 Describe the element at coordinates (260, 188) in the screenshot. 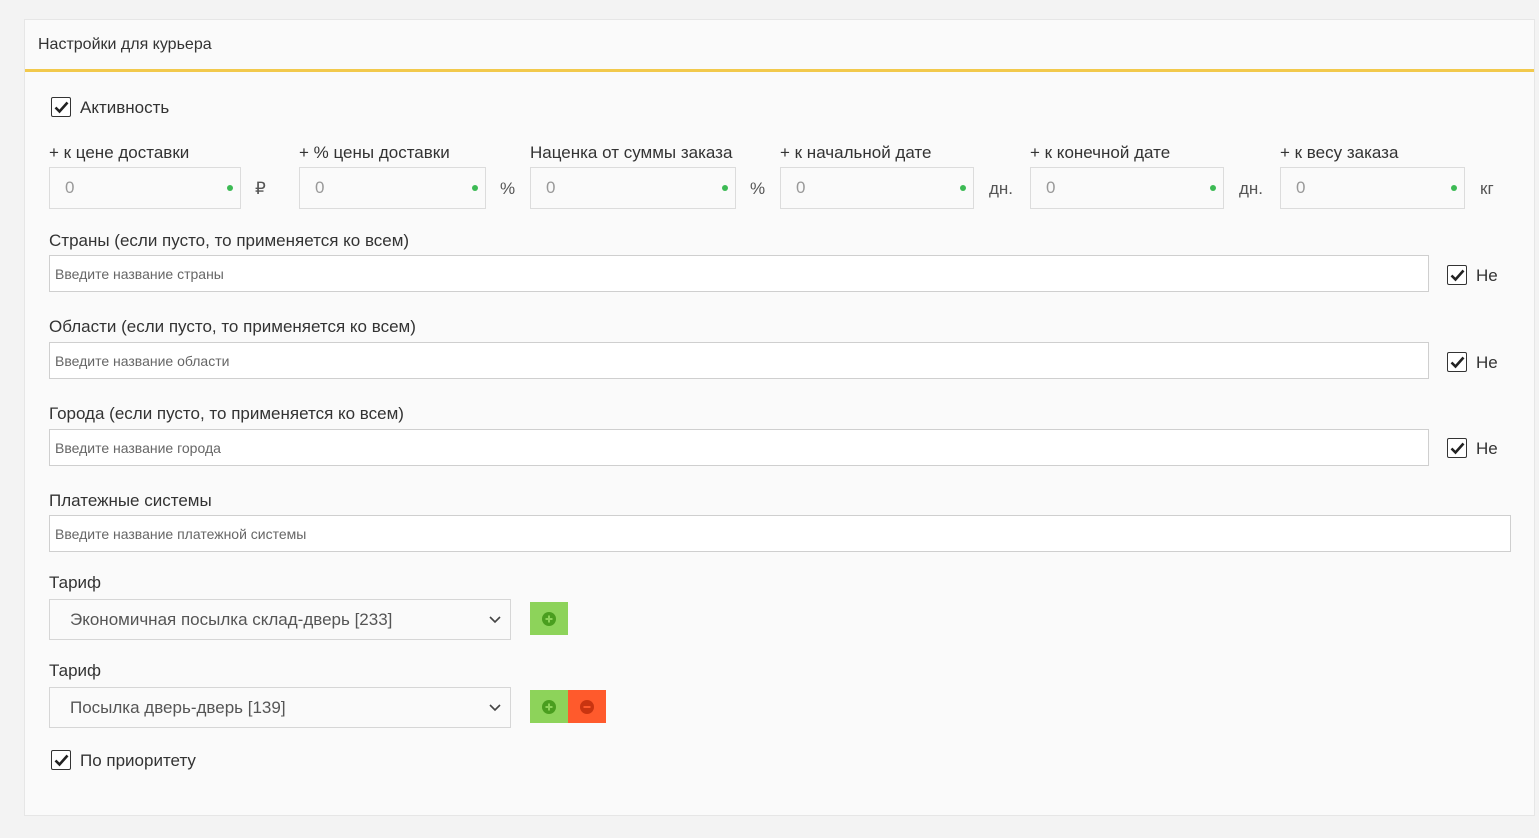

I see `ruble-unit: ₽` at that location.